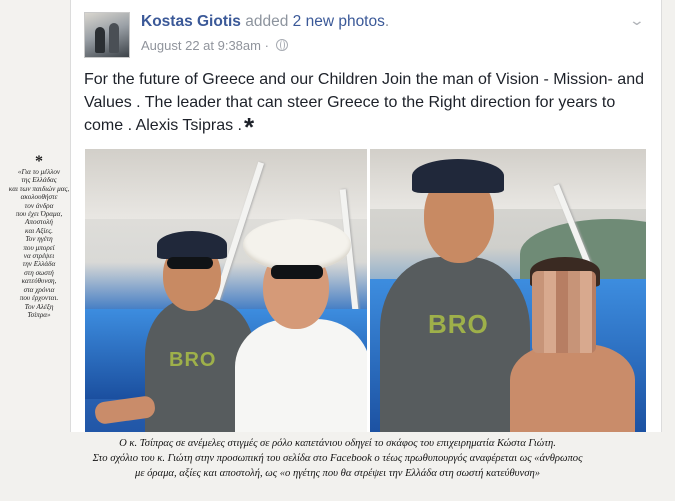 The image size is (675, 501). I want to click on side-note-line: και των παιδιών μας,, so click(39, 188).